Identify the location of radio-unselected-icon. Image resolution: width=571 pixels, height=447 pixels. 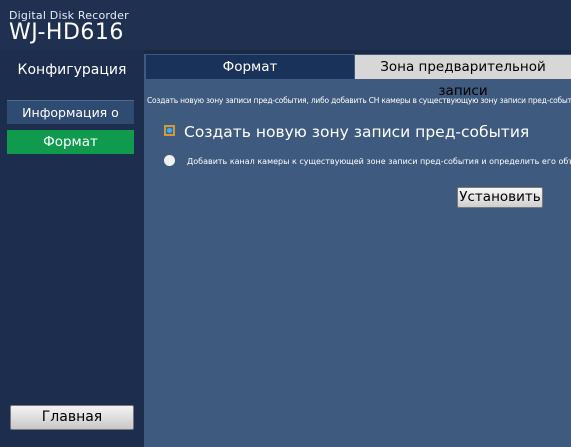
(169, 160).